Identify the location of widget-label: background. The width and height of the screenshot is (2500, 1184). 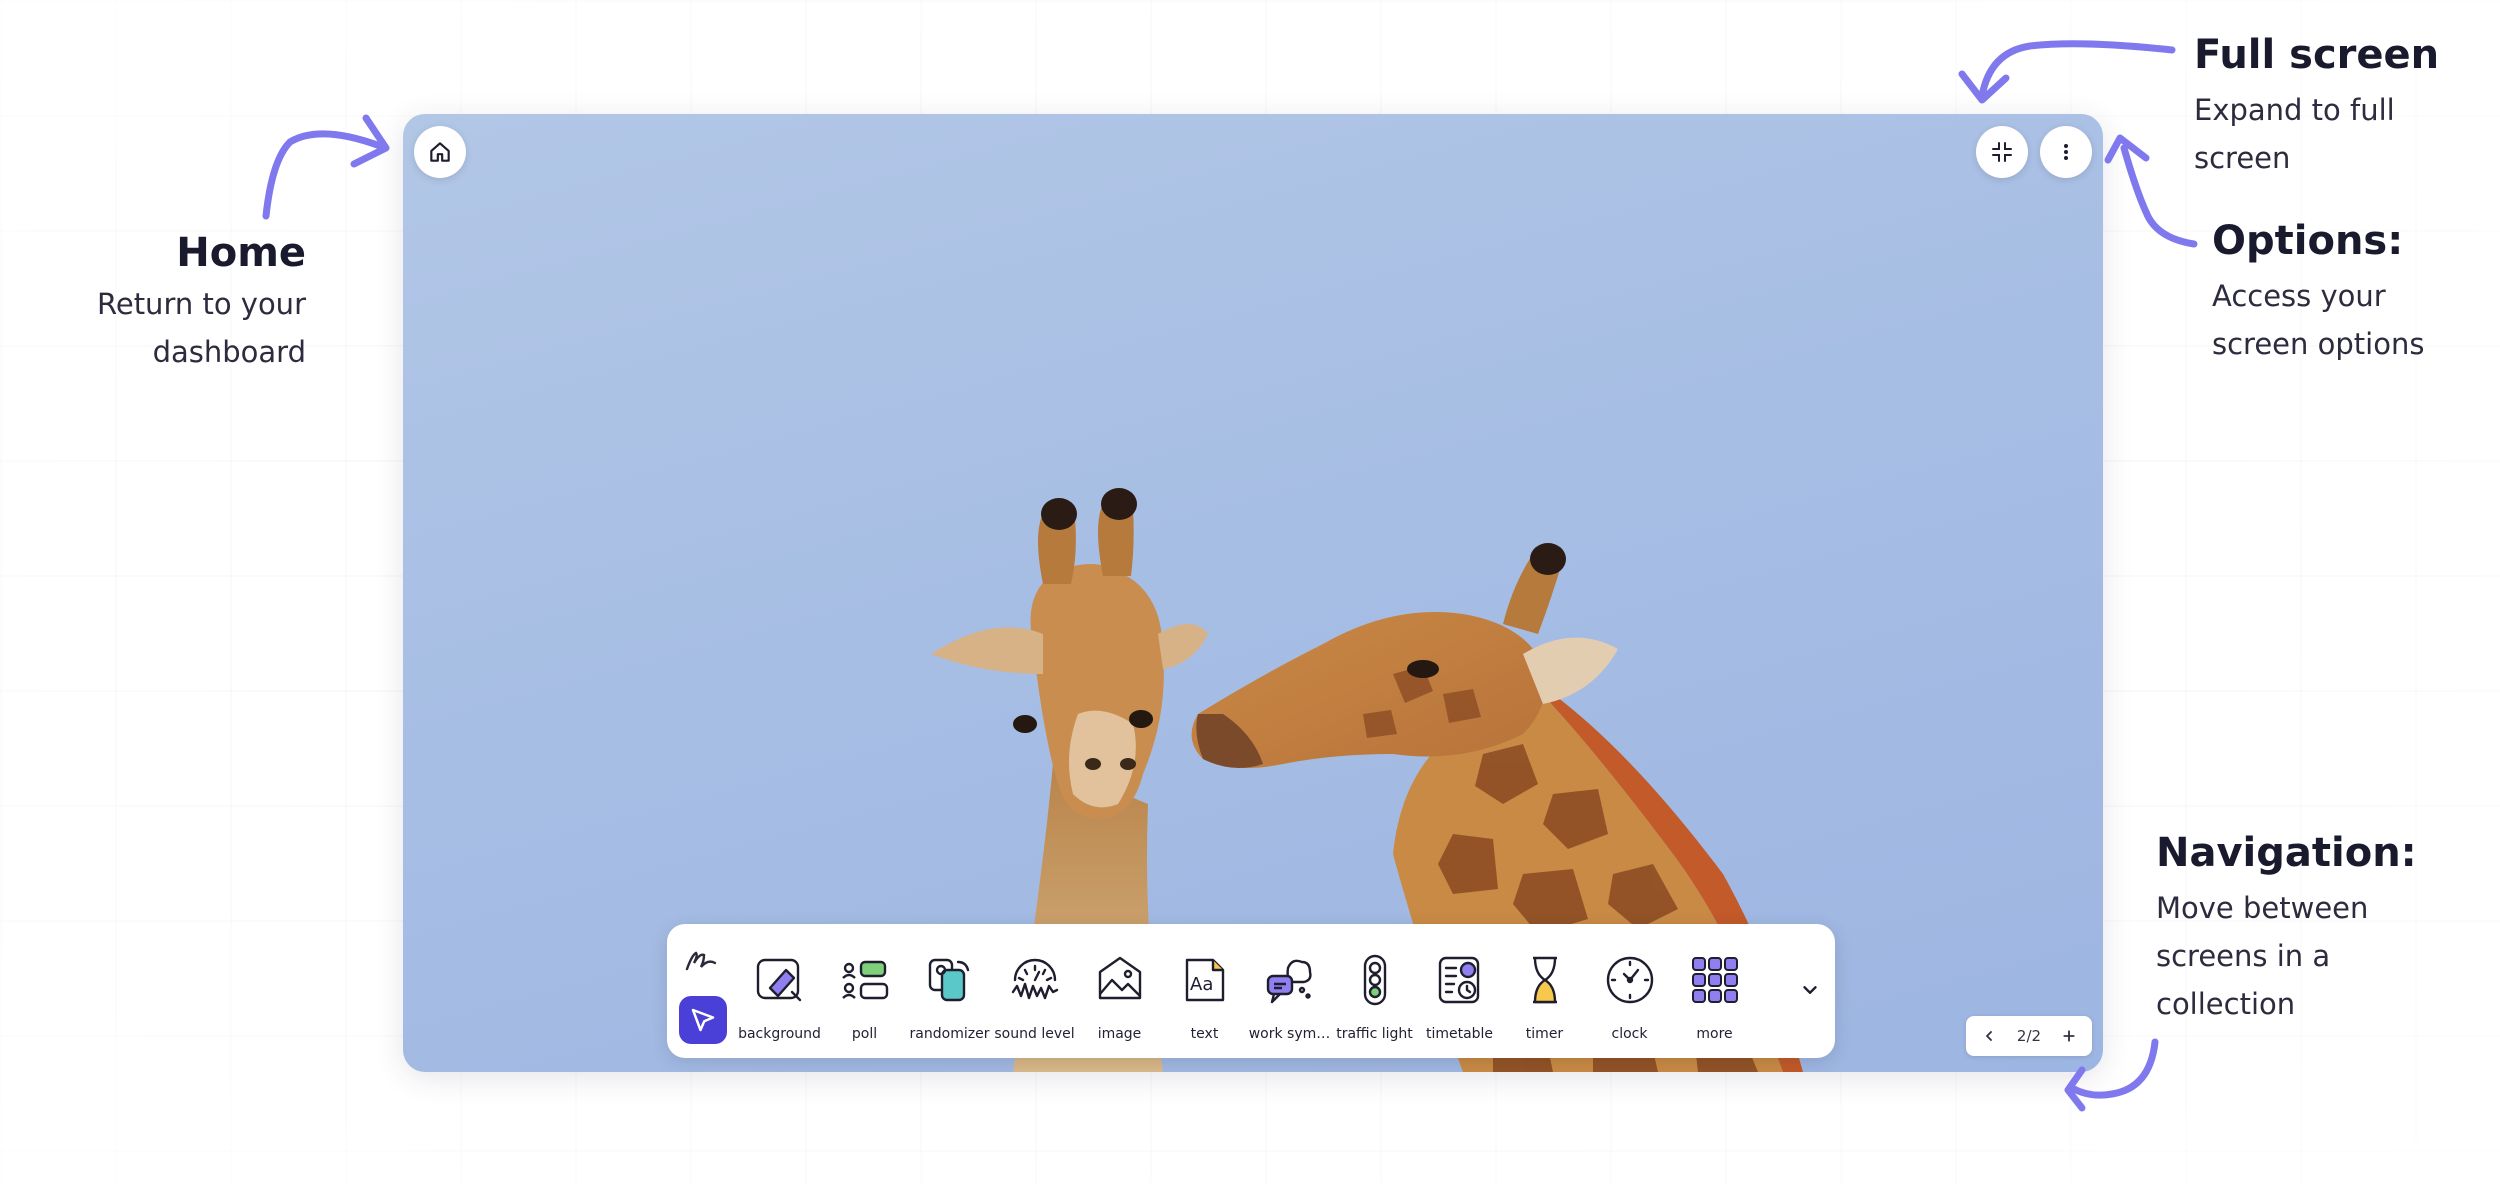
(779, 1034).